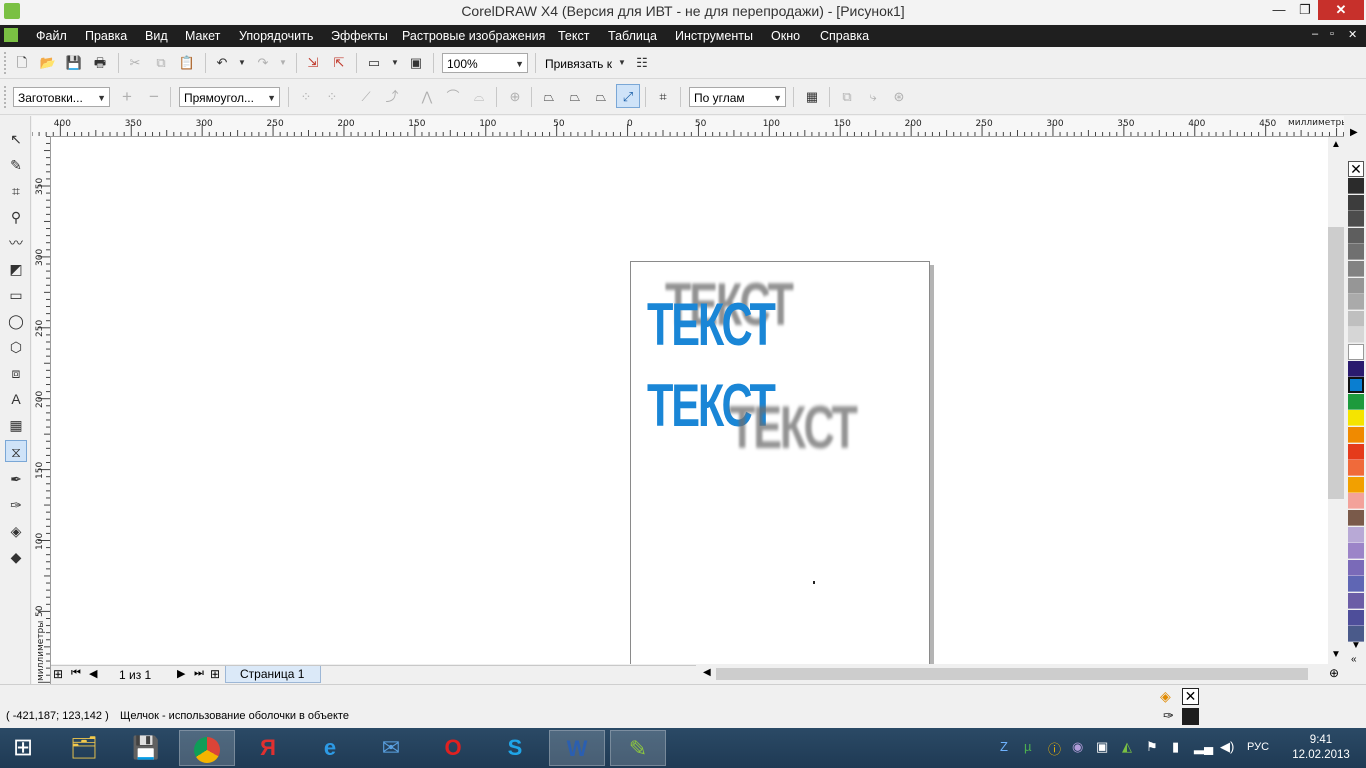  I want to click on smart-fill-tool-icon: ◩, so click(16, 269).